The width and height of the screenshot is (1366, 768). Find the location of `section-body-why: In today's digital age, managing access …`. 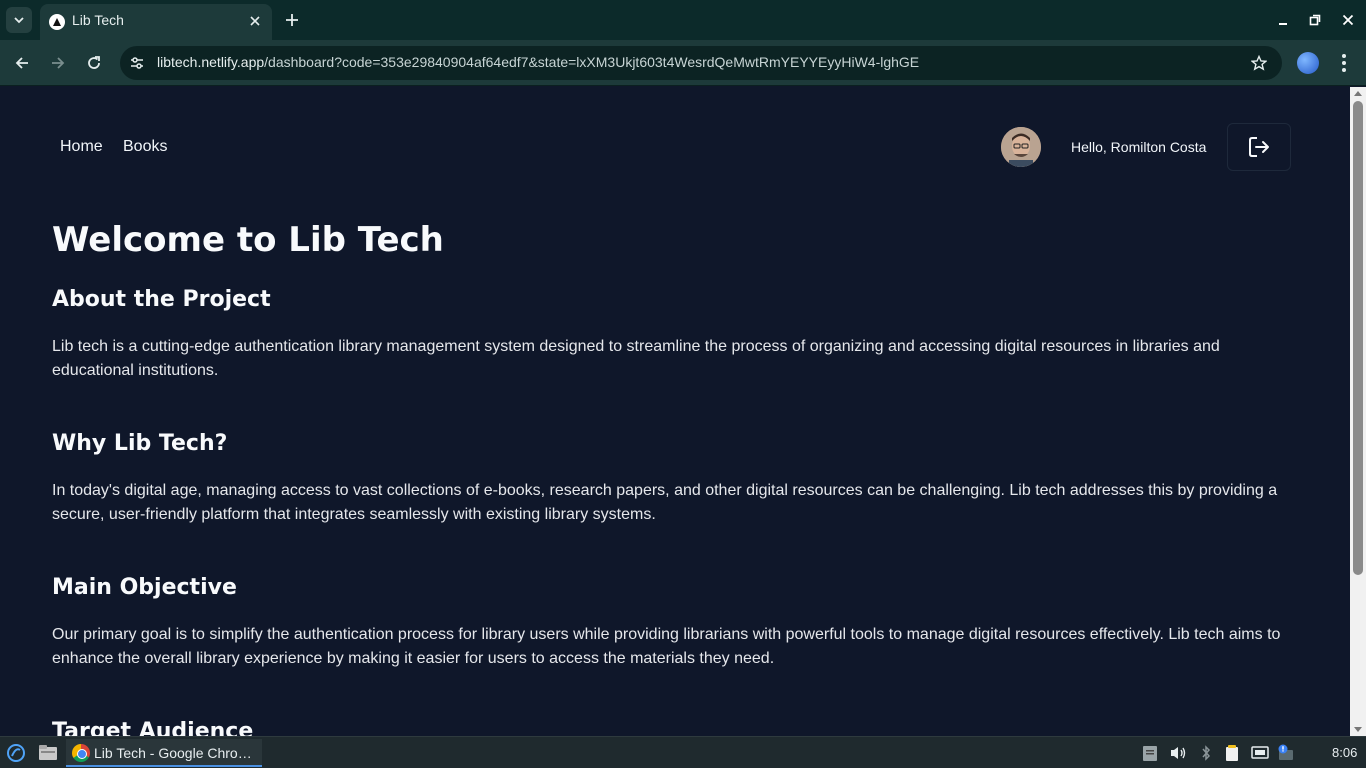

section-body-why: In today's digital age, managing access … is located at coordinates (665, 502).